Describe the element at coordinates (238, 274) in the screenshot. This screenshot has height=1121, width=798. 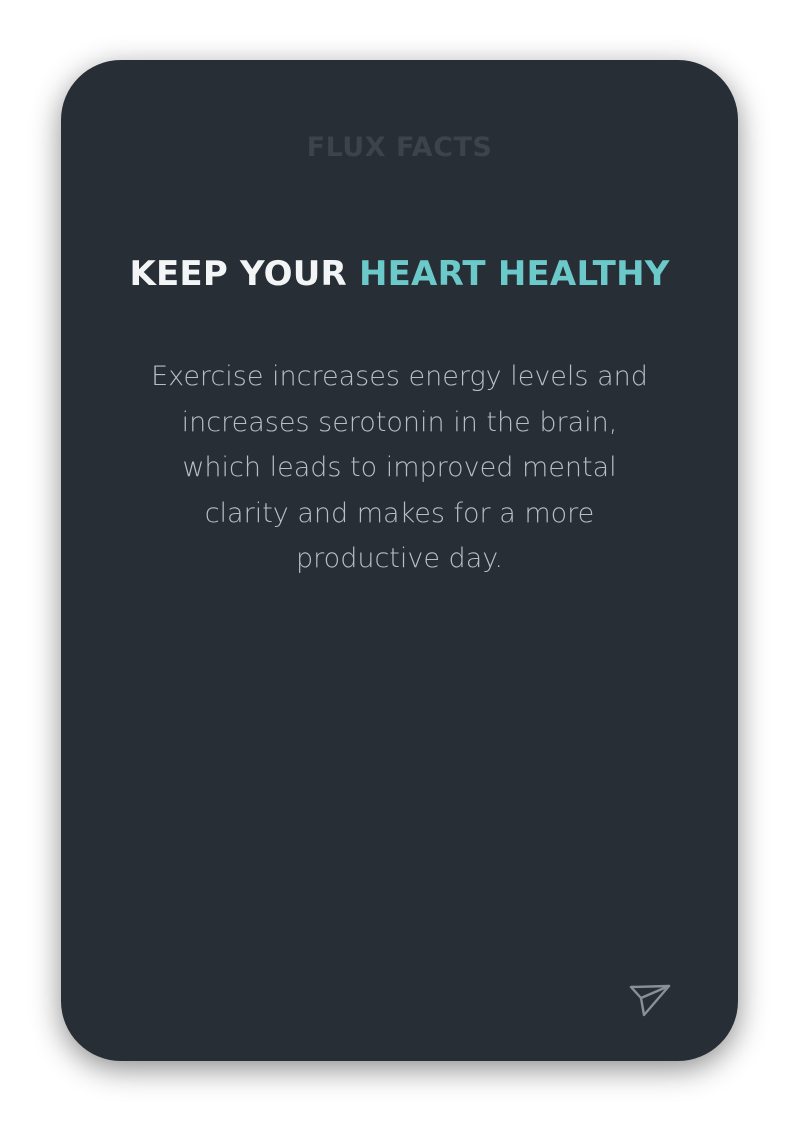
I see `headline-plain: KEEP YOUR` at that location.